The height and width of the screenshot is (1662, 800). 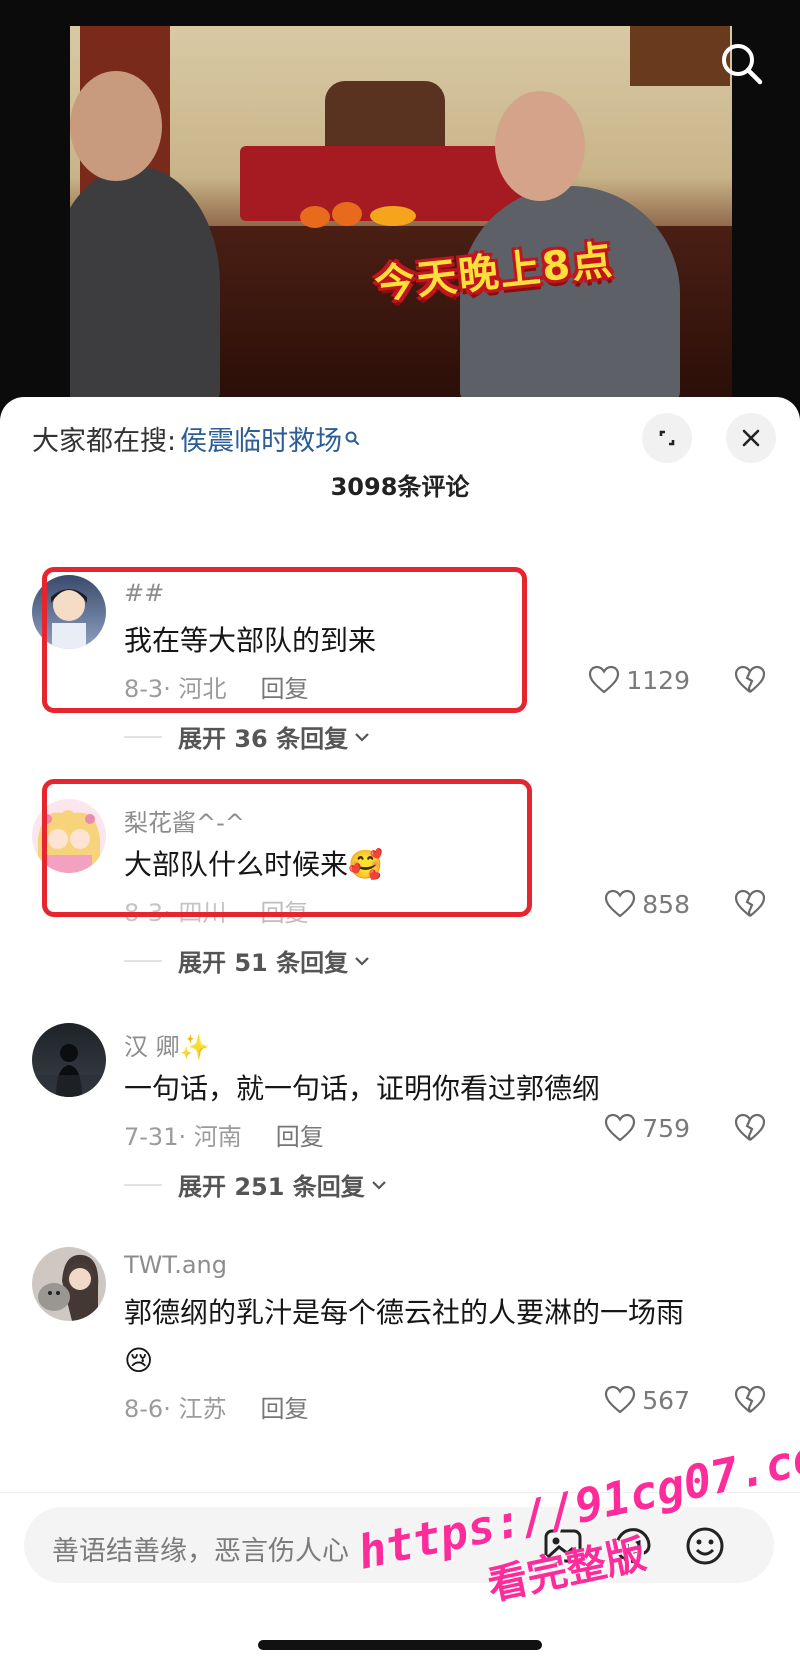 I want to click on at-icon, so click(x=633, y=1546).